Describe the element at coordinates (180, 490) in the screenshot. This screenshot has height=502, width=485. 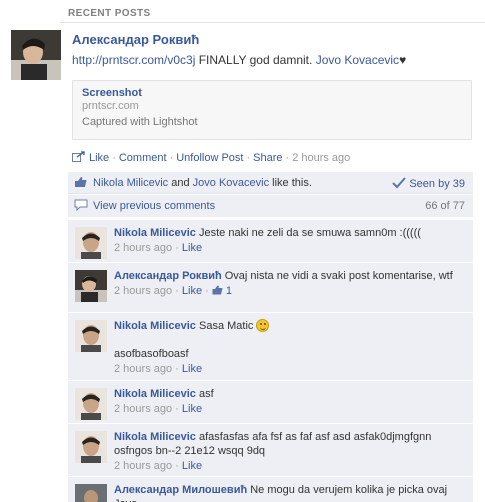
I see `commenter-name-link: Александар Милошевић` at that location.